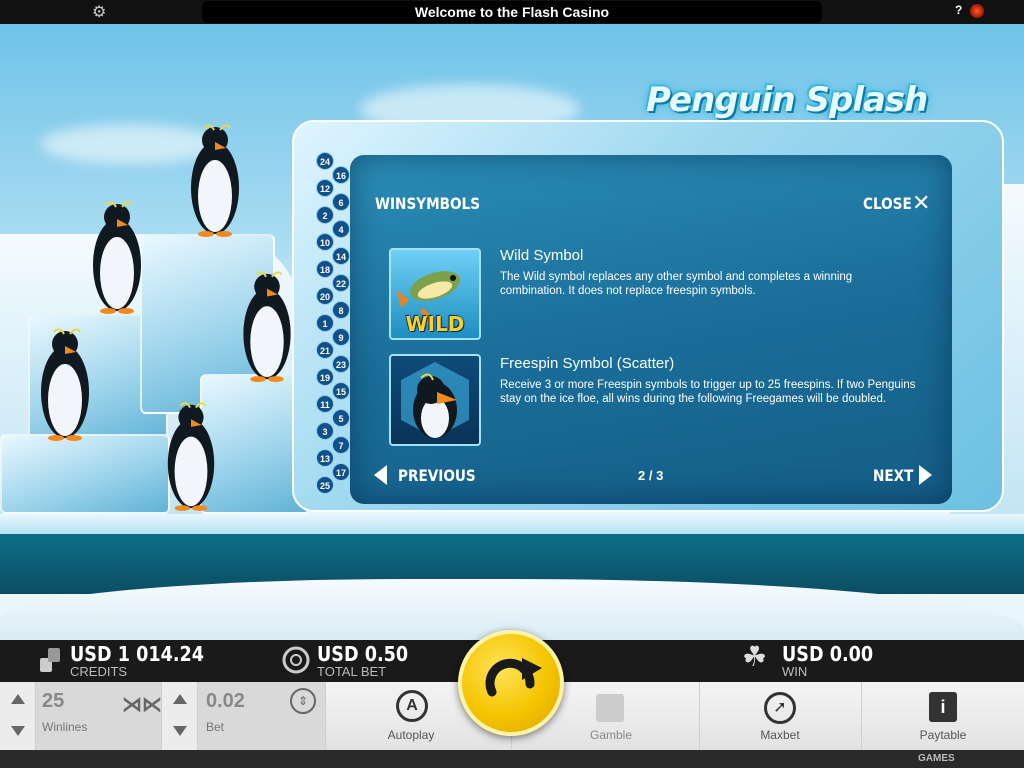 The width and height of the screenshot is (1024, 768). Describe the element at coordinates (85, 474) in the screenshot. I see `ice-block` at that location.